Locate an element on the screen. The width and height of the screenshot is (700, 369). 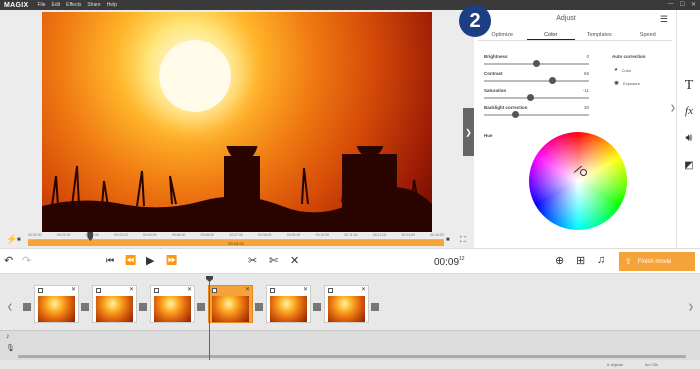
fullscreen-icon: ⛶ is located at coordinates (463, 240).